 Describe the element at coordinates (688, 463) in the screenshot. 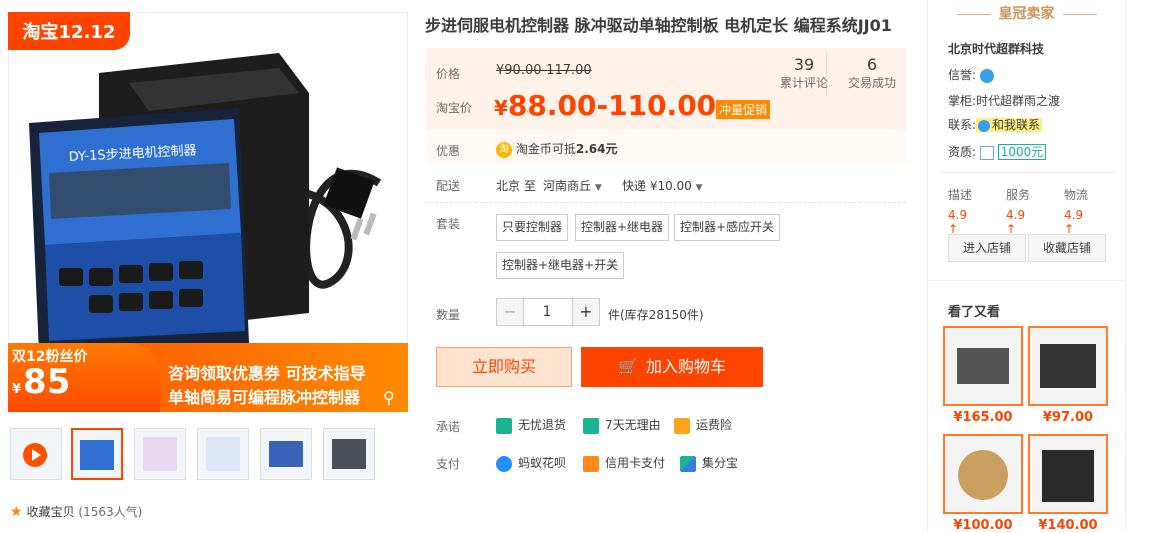

I see `jifenbao-icon` at that location.